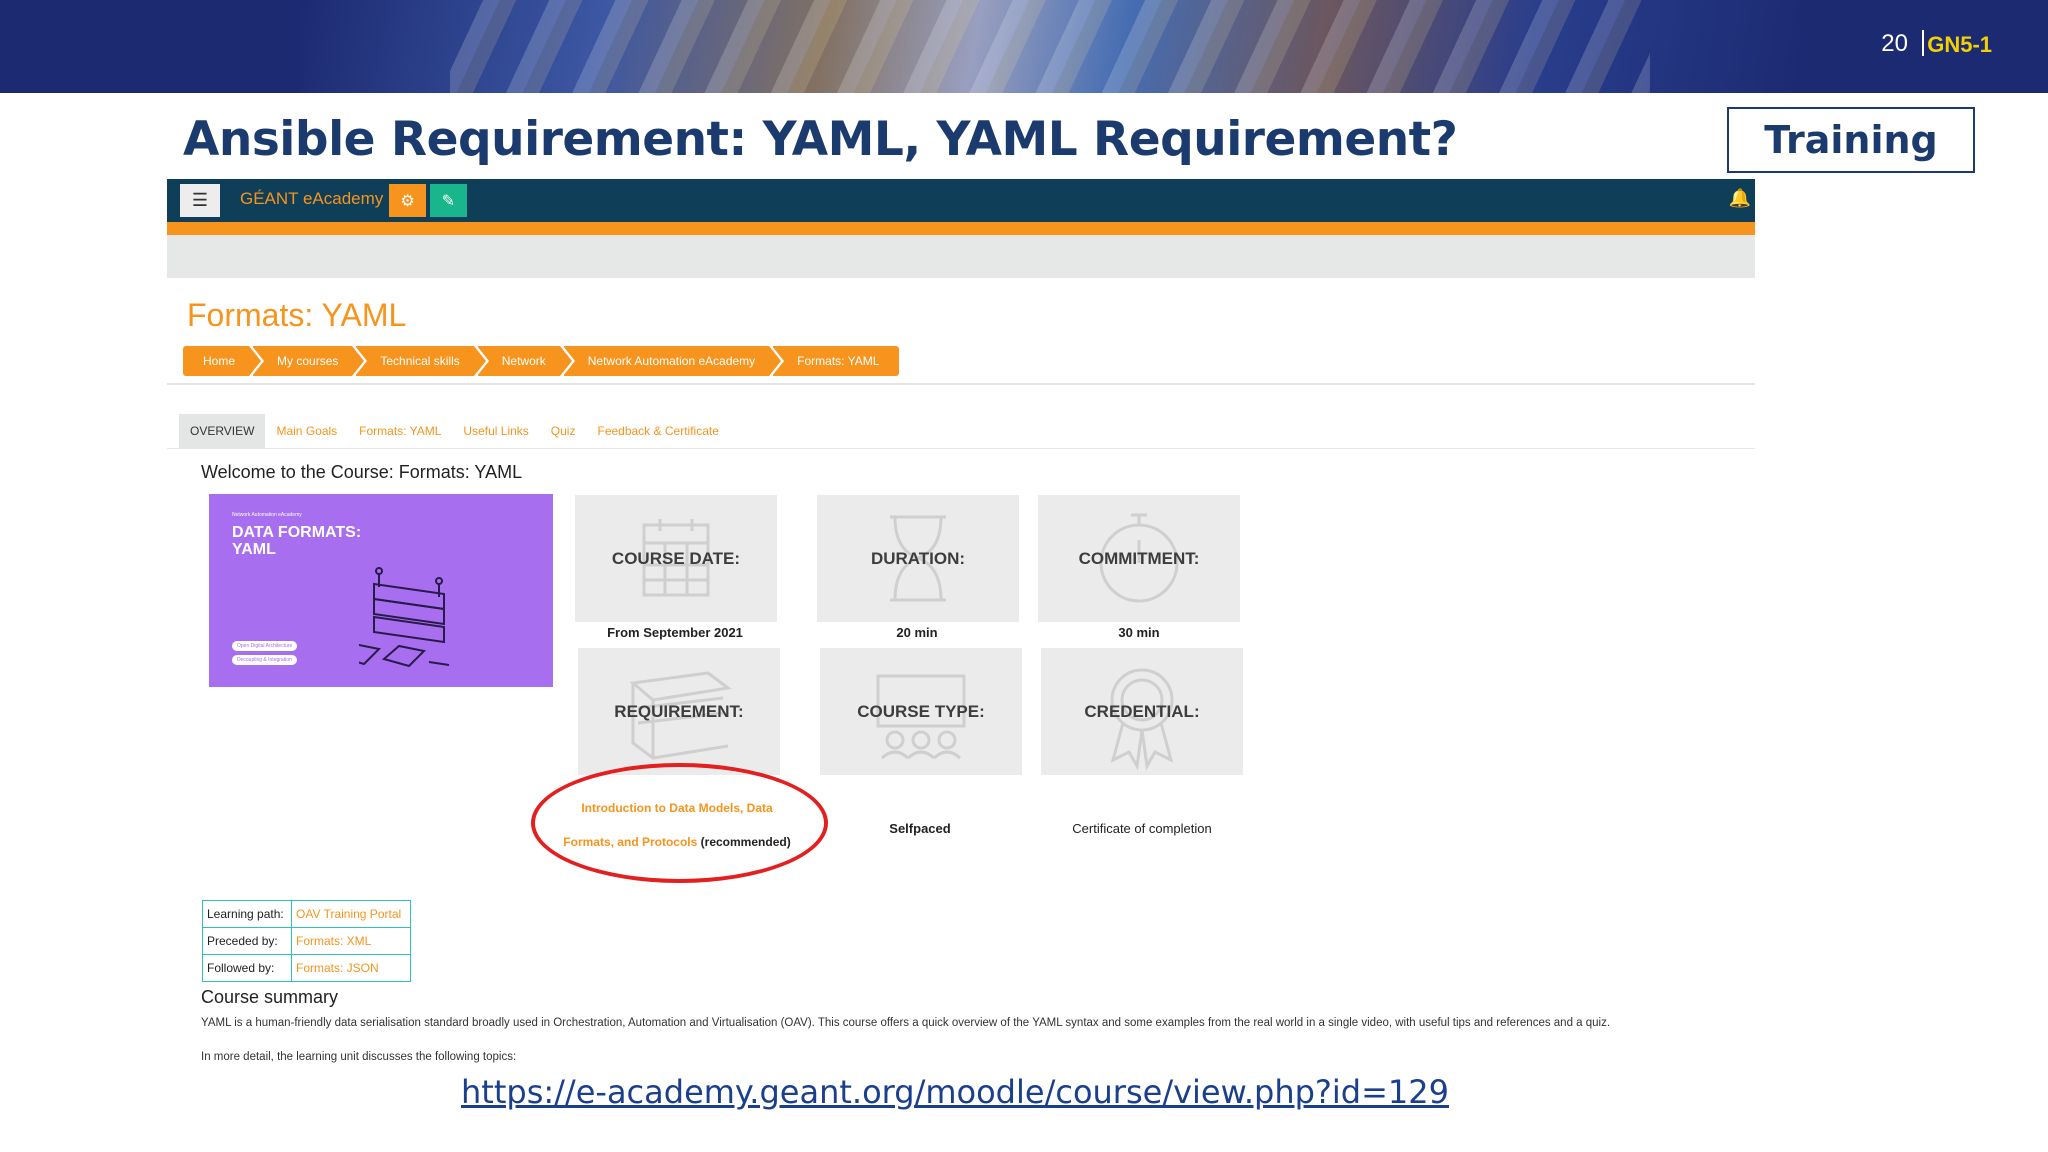 The width and height of the screenshot is (2048, 1152). I want to click on header-light-rays-overlay, so click(1050, 46).